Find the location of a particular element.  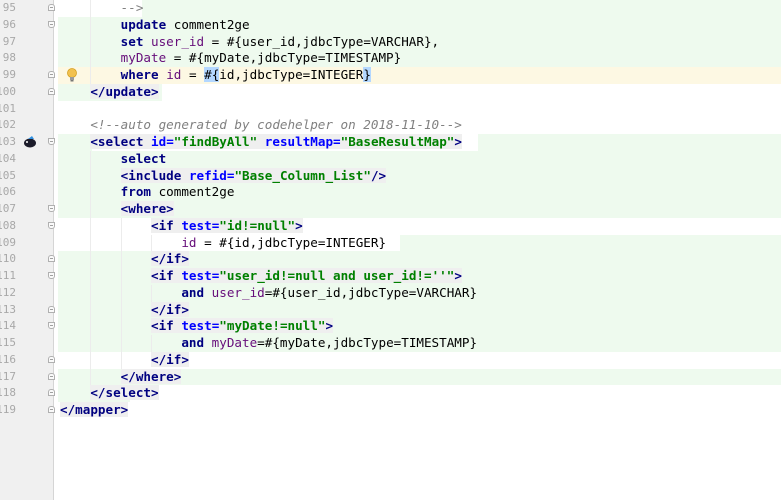

code-token: <select is located at coordinates (117, 141).